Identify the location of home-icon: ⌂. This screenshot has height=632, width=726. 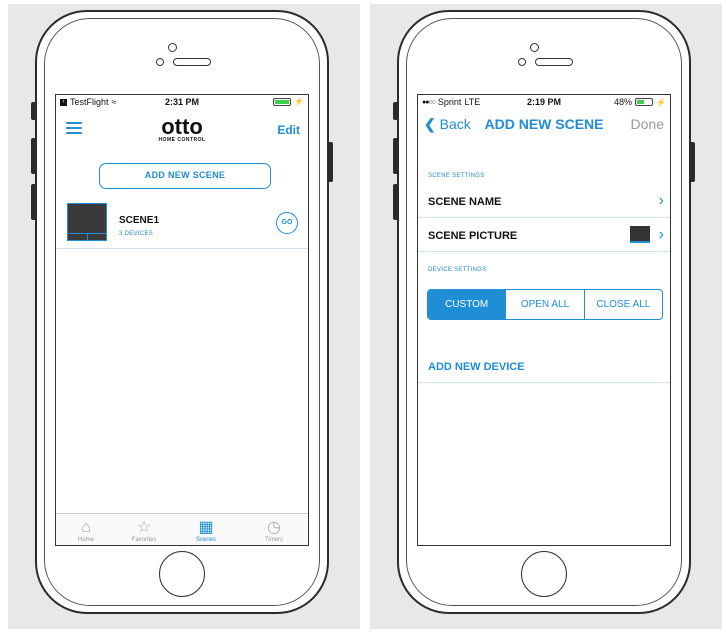
(86, 527).